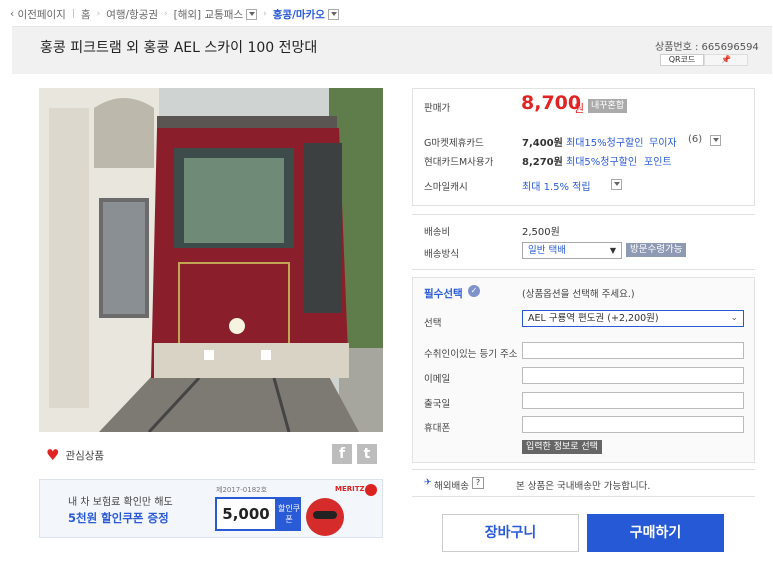  Describe the element at coordinates (433, 323) in the screenshot. I see `option-select-label: 선택` at that location.